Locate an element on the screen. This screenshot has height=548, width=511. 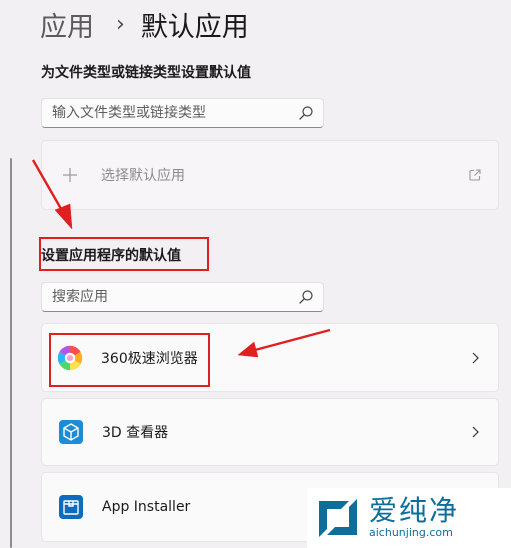
watermark-title: 爱纯净 is located at coordinates (414, 510).